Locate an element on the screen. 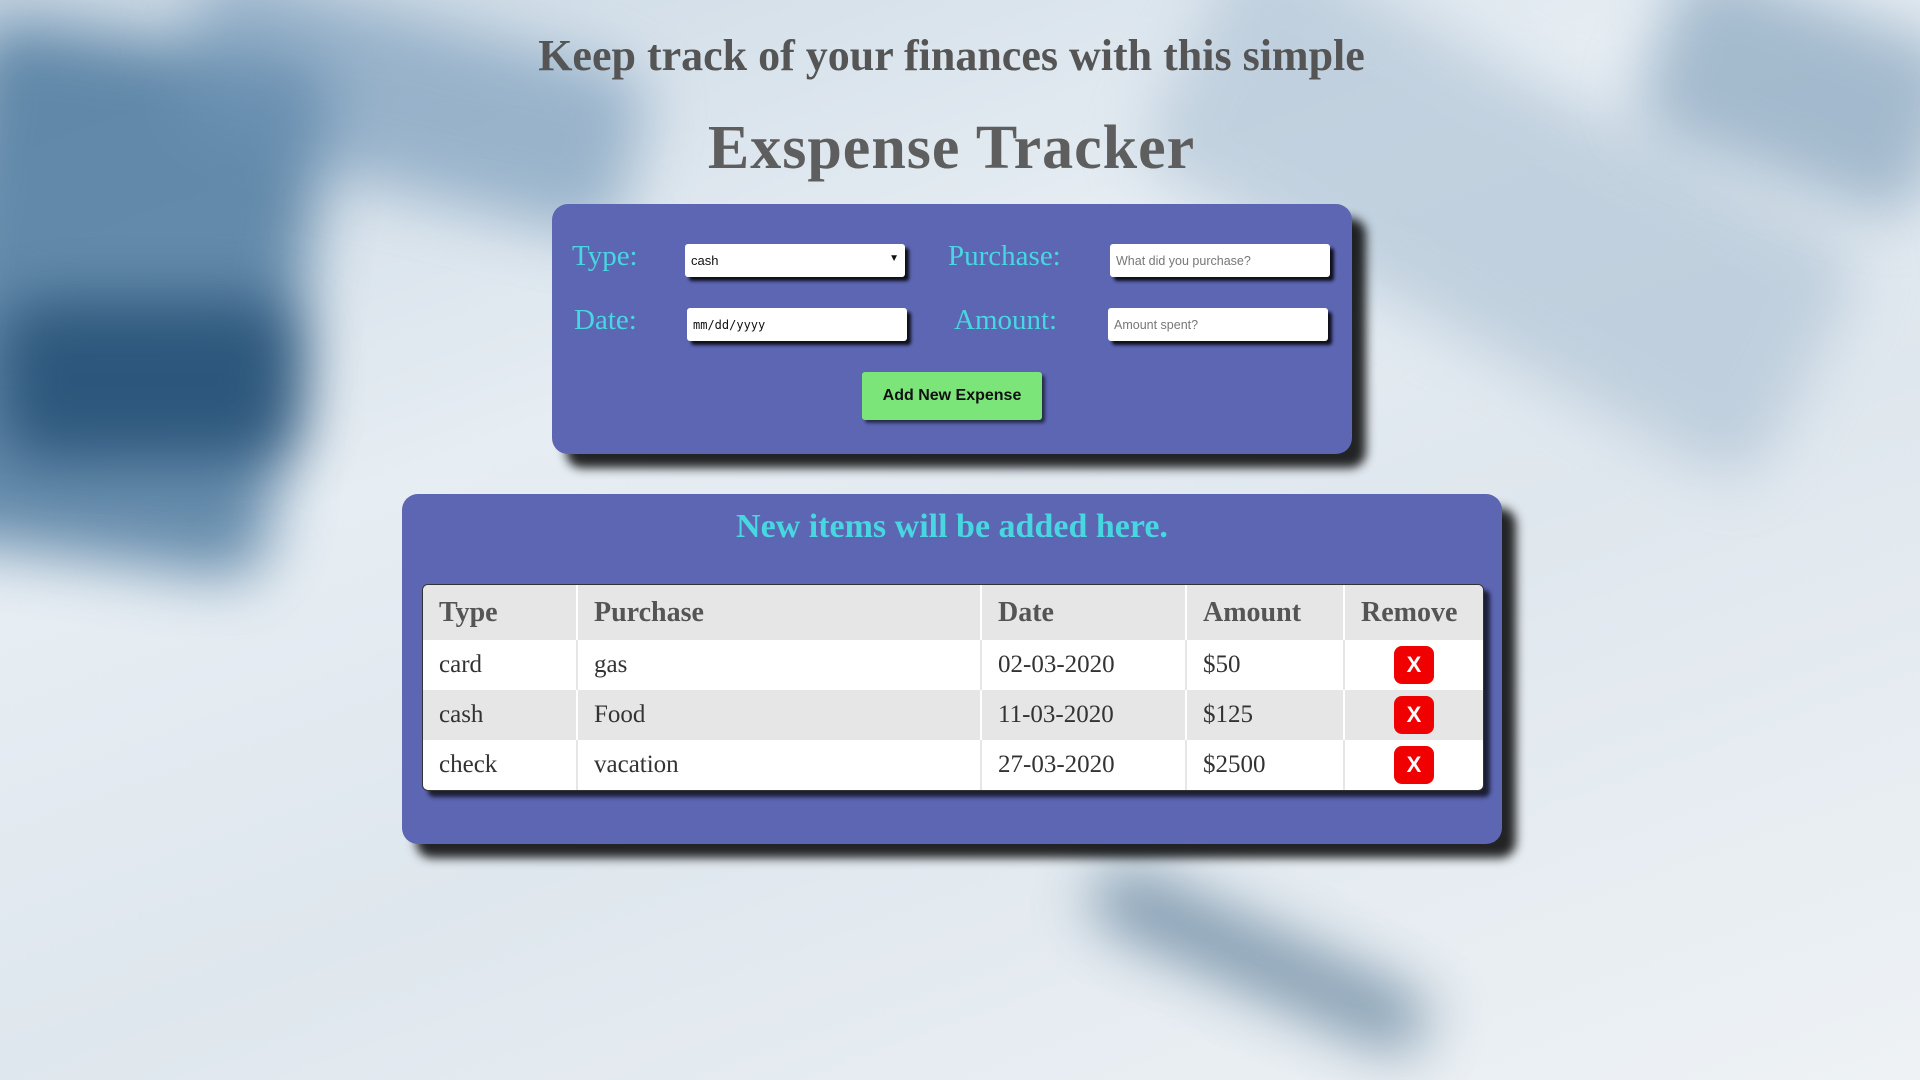 The width and height of the screenshot is (1920, 1080). cell-date: 11-03-2020 is located at coordinates (1083, 715).